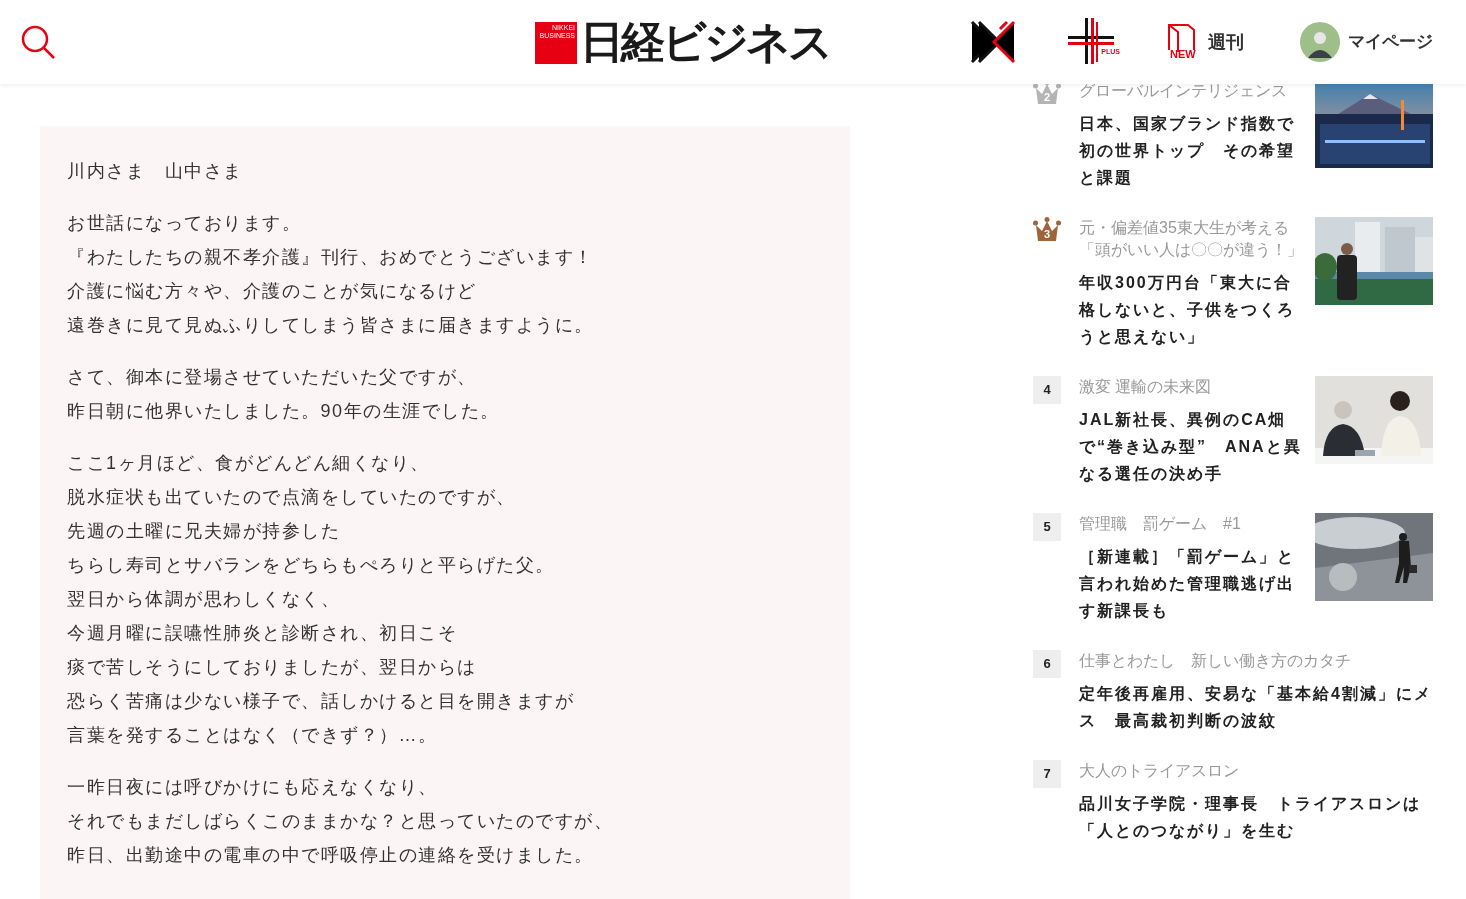  What do you see at coordinates (1193, 583) in the screenshot?
I see `article-title: ［新連載］「罰ゲーム」と言われ始めた管理職逃げ出す新課長も` at bounding box center [1193, 583].